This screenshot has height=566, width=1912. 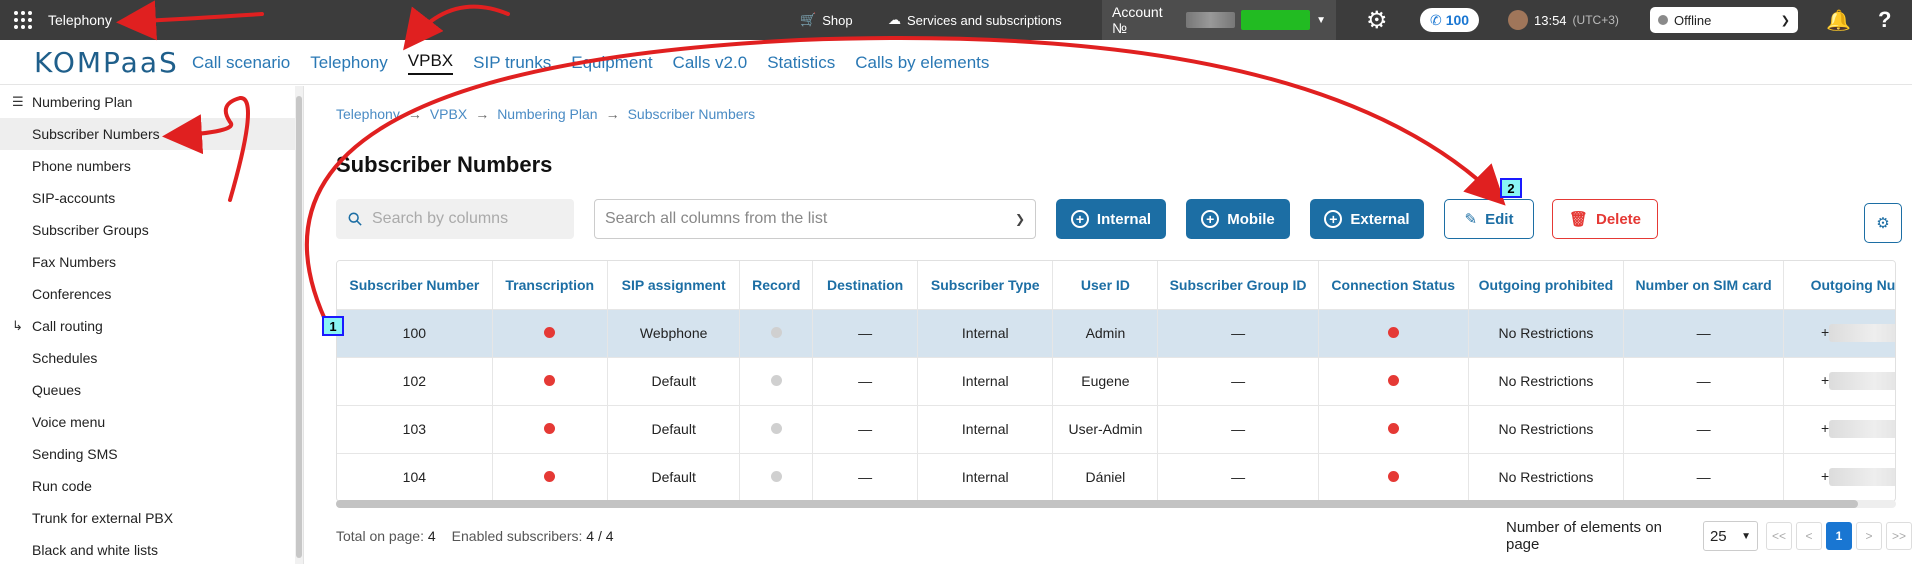 I want to click on cell-sip: Default, so click(x=674, y=477).